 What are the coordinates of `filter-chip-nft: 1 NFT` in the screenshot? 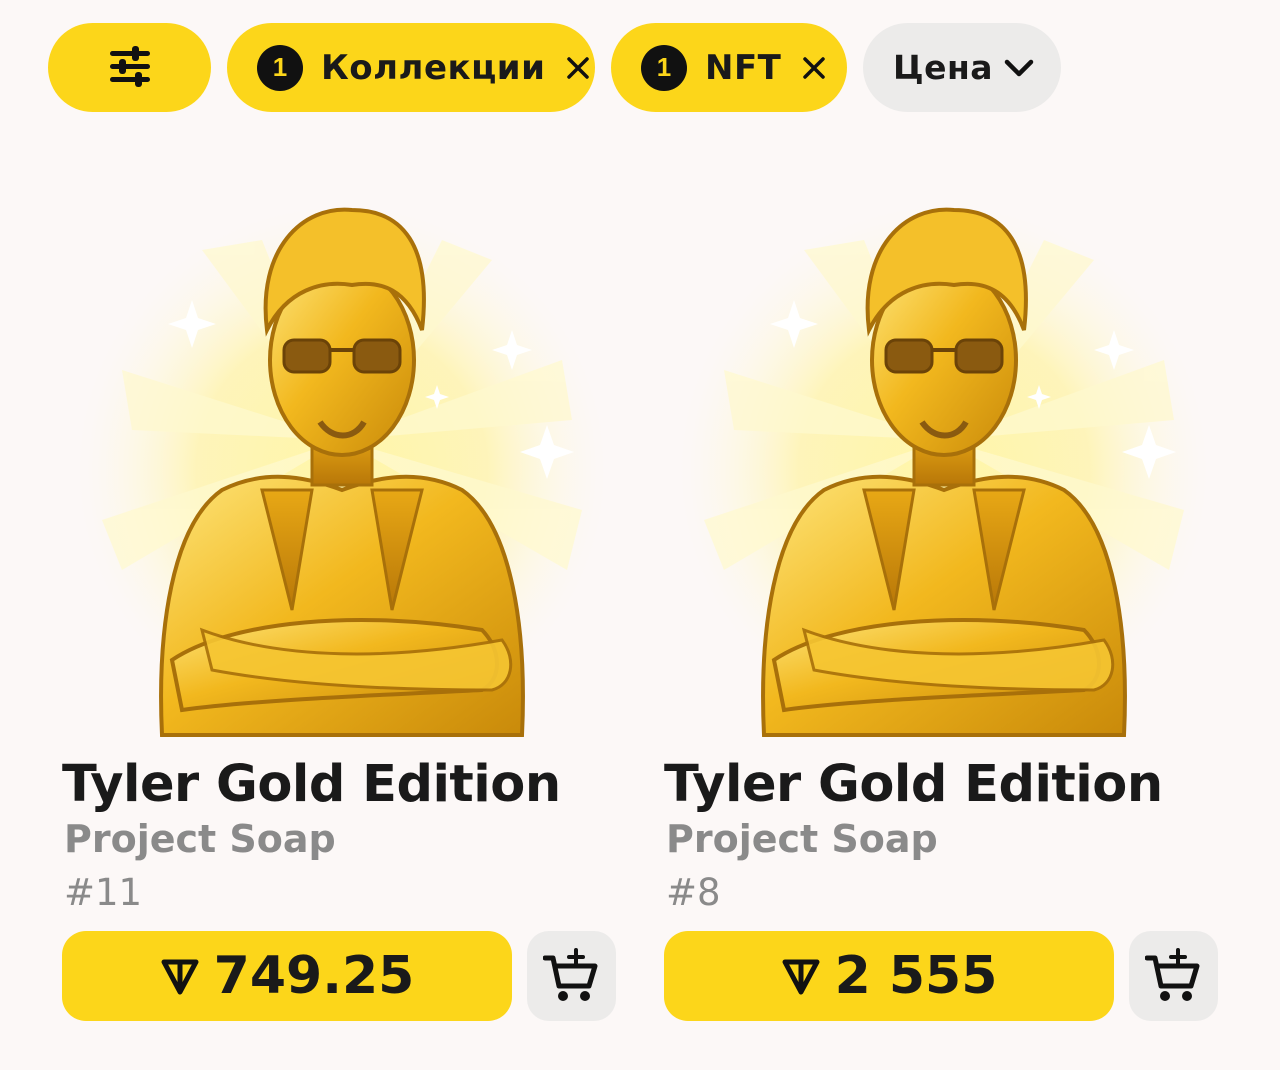 It's located at (729, 67).